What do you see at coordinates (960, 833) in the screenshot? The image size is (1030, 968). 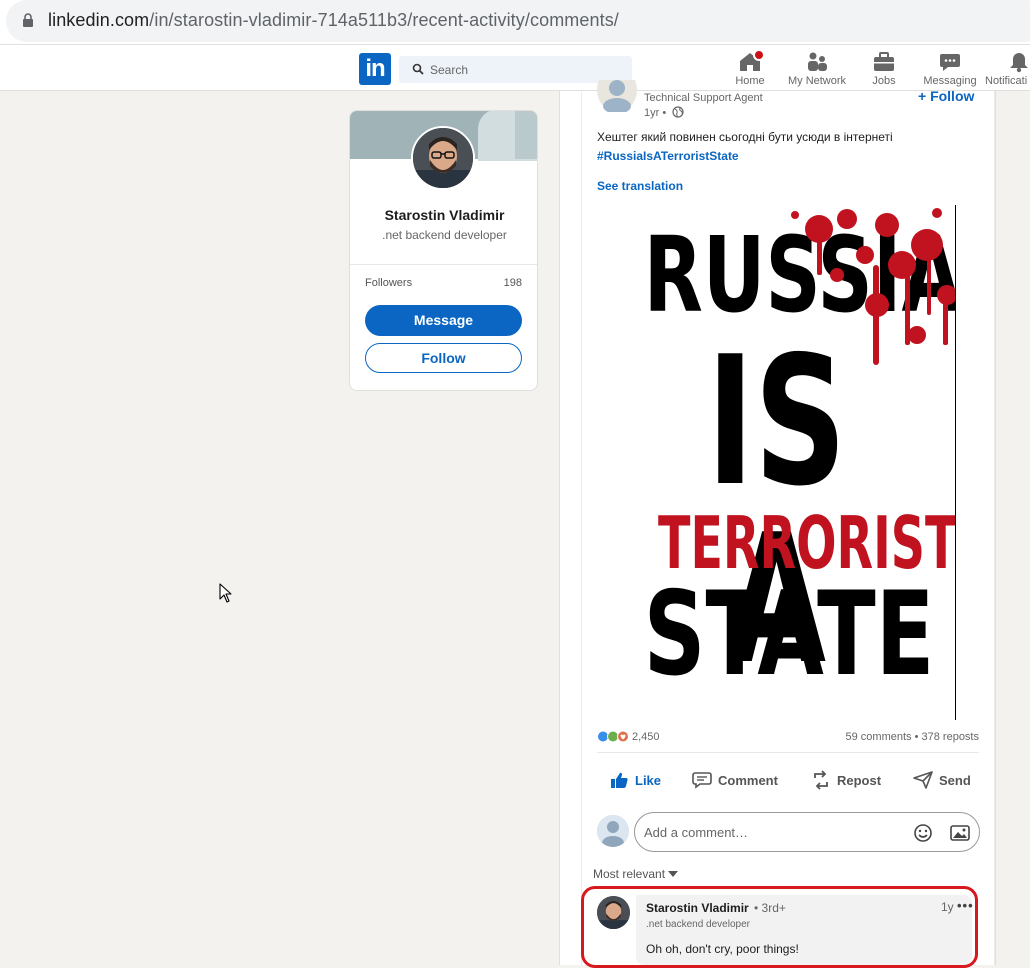 I see `image-icon` at bounding box center [960, 833].